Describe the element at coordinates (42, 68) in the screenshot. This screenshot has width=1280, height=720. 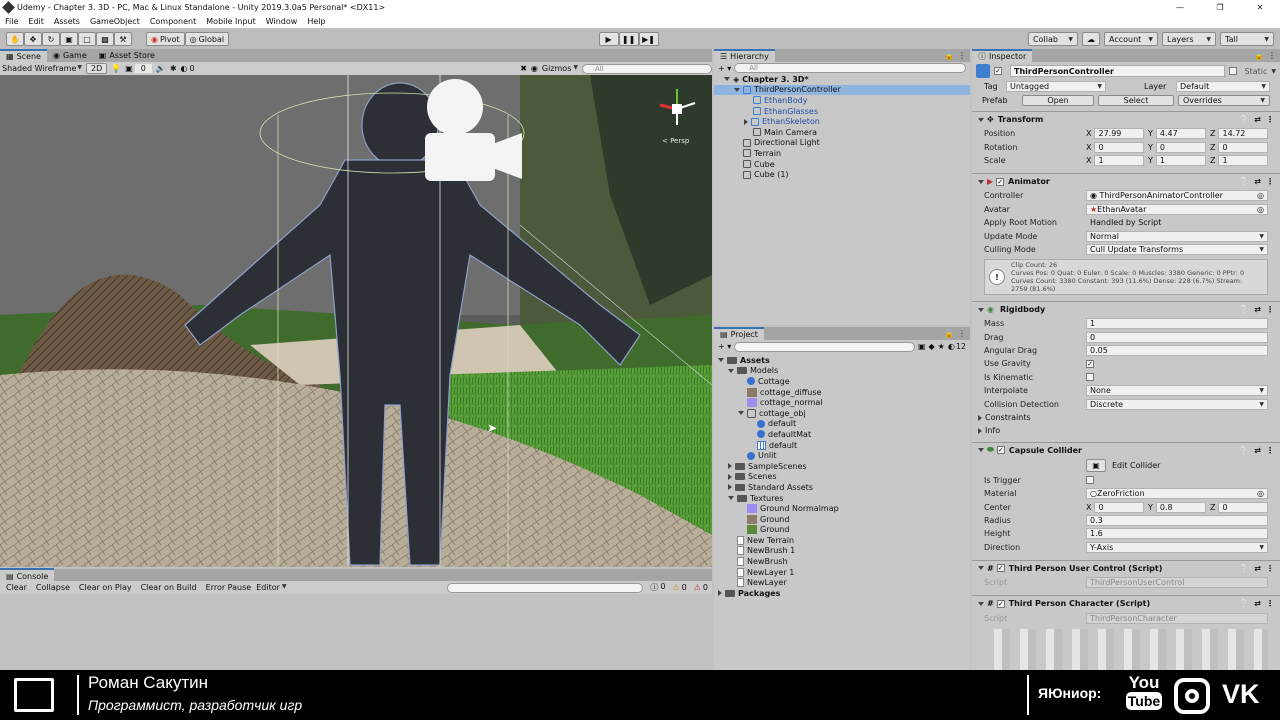
I see `shading-mode-dropdown: Shaded Wireframe ▼` at that location.